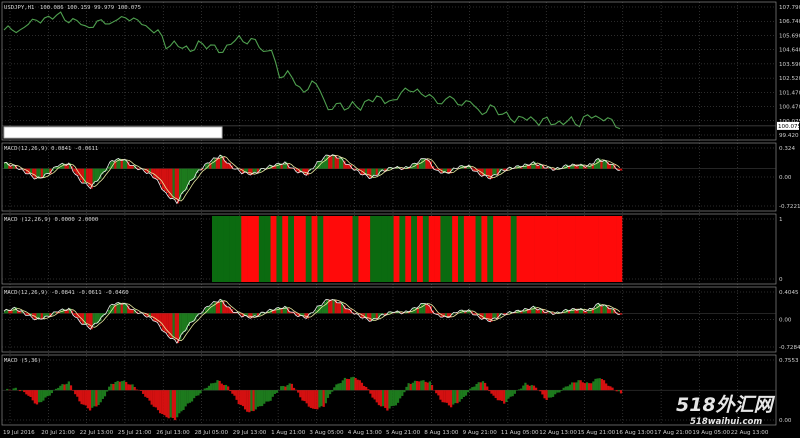 This screenshot has height=438, width=800. Describe the element at coordinates (726, 422) in the screenshot. I see `watermark-line2: 518waihui.com` at that location.